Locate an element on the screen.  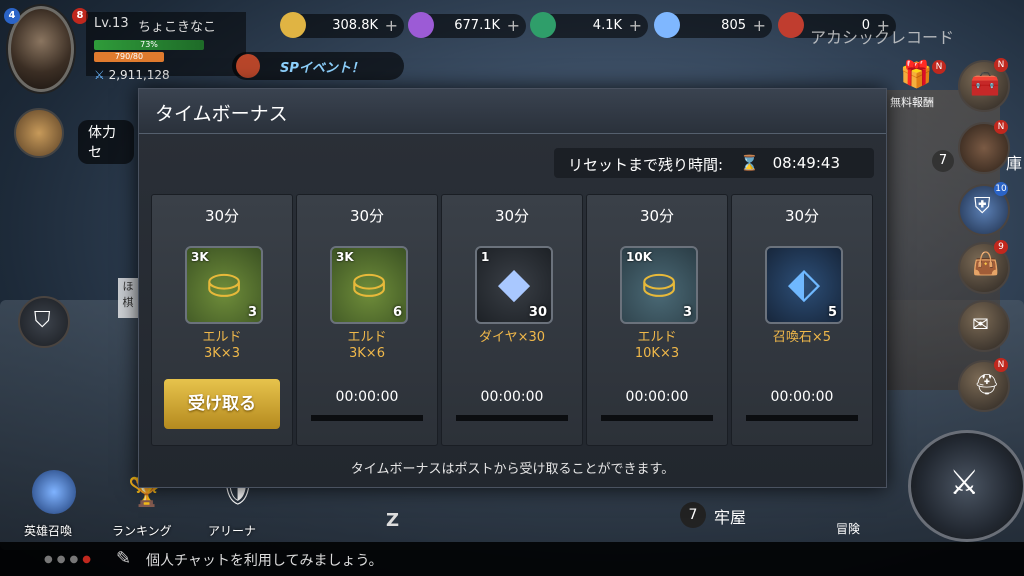
add-crystal-button: + is located at coordinates (513, 25).